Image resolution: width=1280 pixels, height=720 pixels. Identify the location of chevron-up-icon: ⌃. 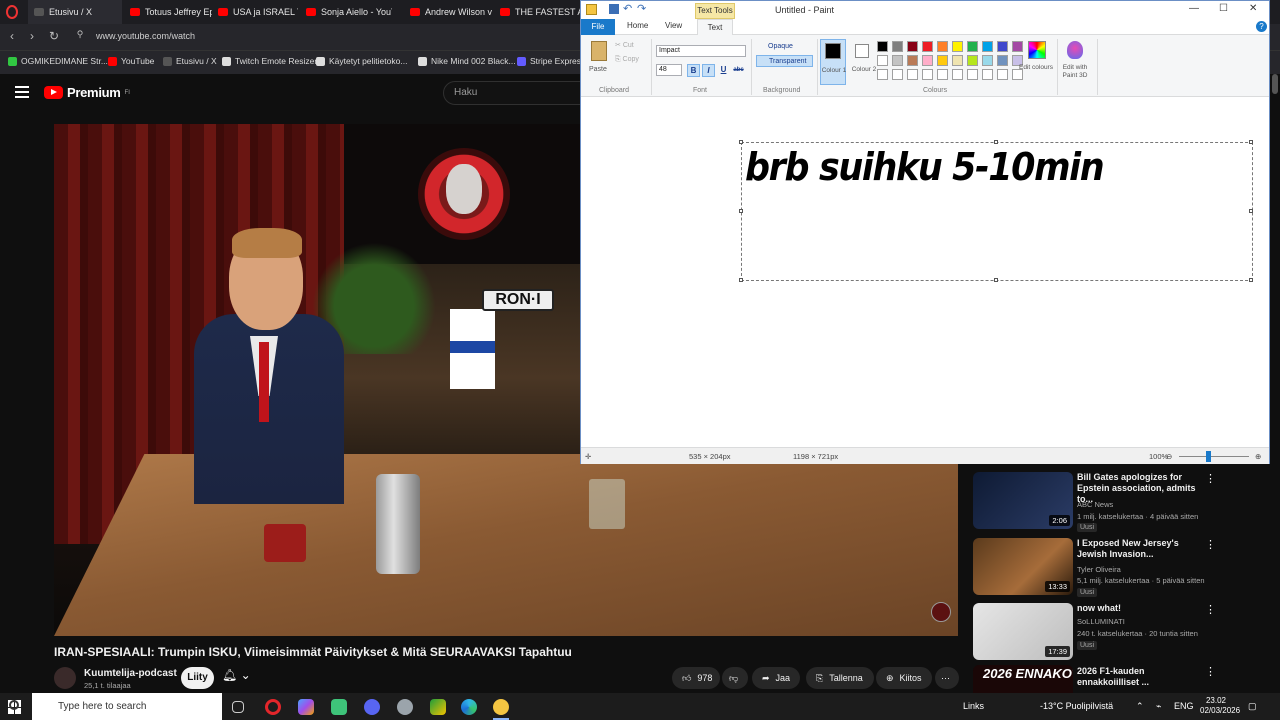
(1140, 706).